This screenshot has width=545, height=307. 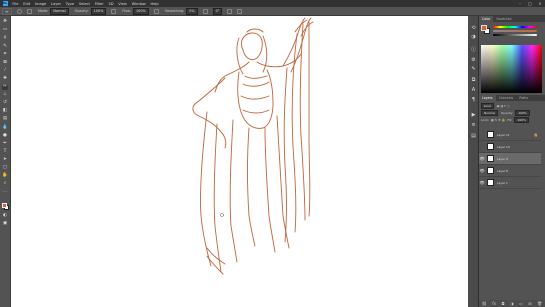 What do you see at coordinates (5, 95) in the screenshot?
I see `stamp-tool: ⊥` at bounding box center [5, 95].